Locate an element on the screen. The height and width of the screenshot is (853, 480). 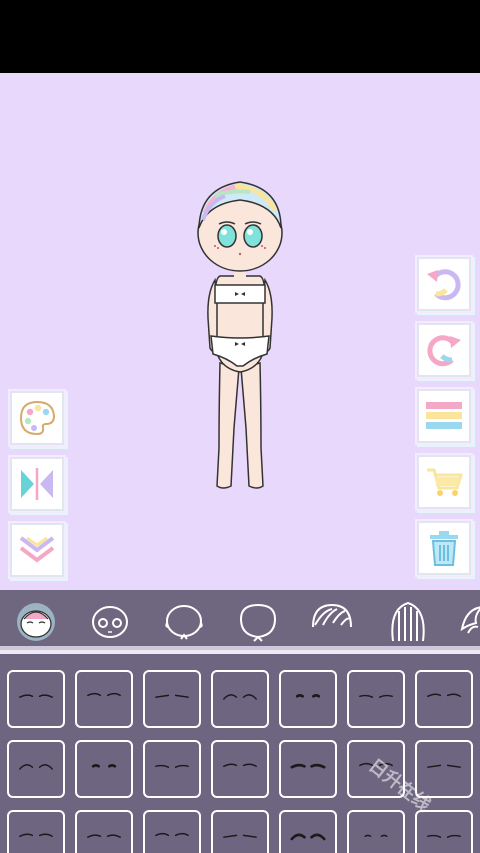
layer-down-button is located at coordinates (37, 550).